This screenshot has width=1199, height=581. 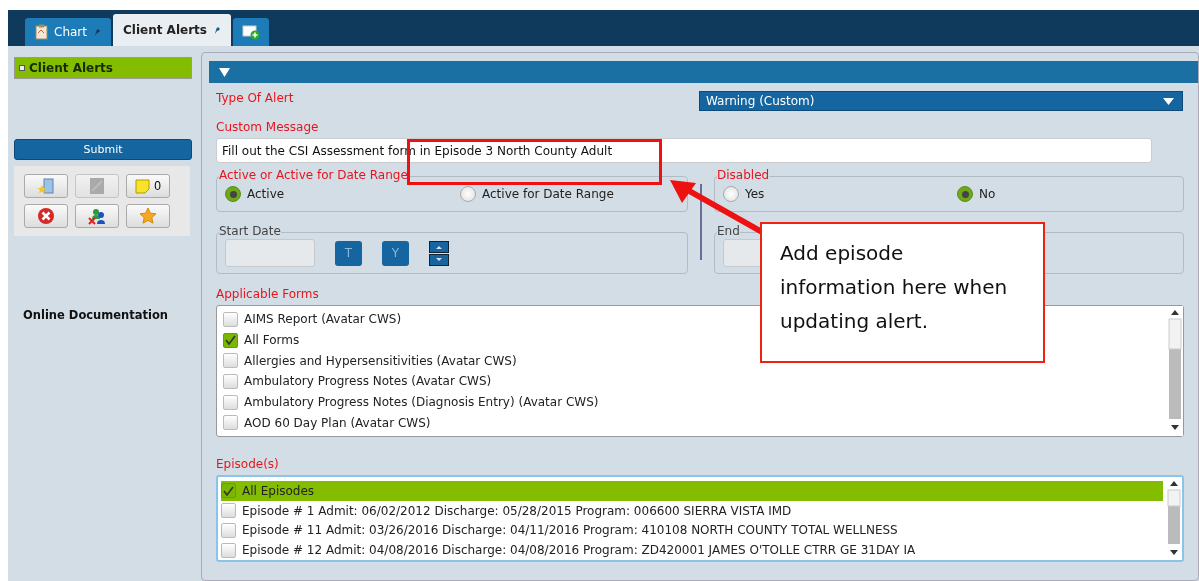 I want to click on bullet-icon, so click(x=22, y=68).